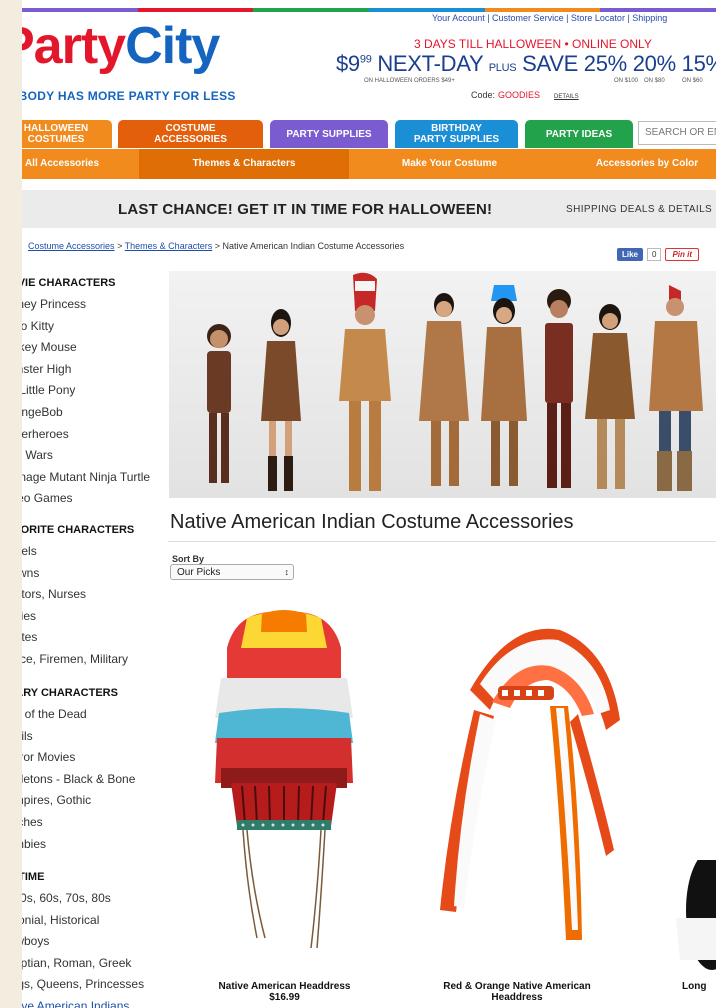 The image size is (716, 1008). I want to click on subnav-themes-characters: Themes & Characters, so click(244, 164).